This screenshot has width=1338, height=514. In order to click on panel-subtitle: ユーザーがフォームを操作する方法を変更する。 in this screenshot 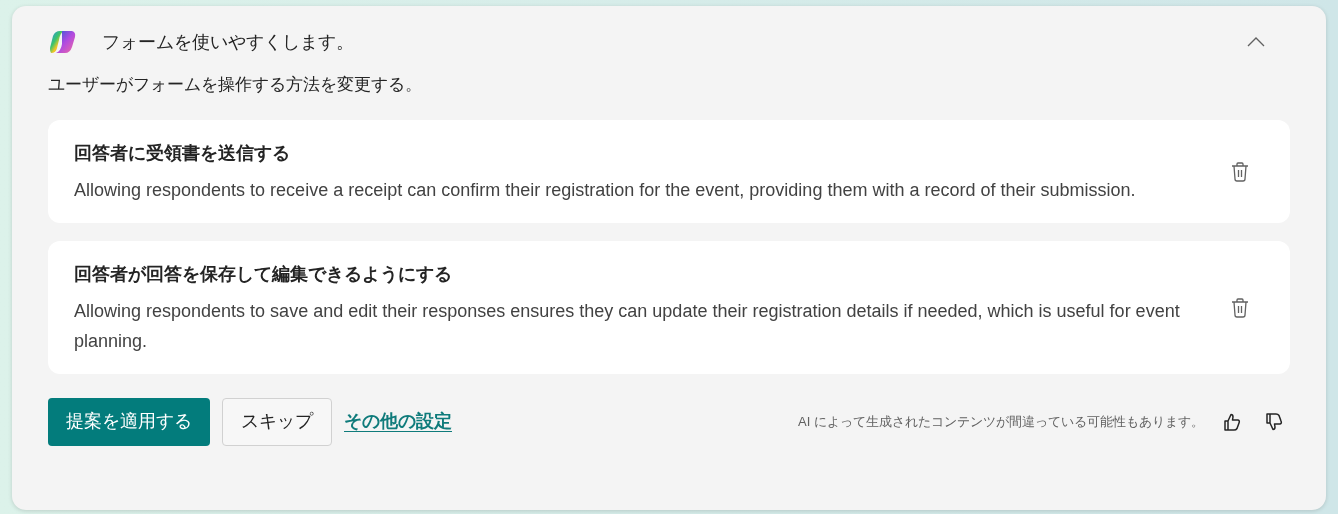, I will do `click(235, 85)`.